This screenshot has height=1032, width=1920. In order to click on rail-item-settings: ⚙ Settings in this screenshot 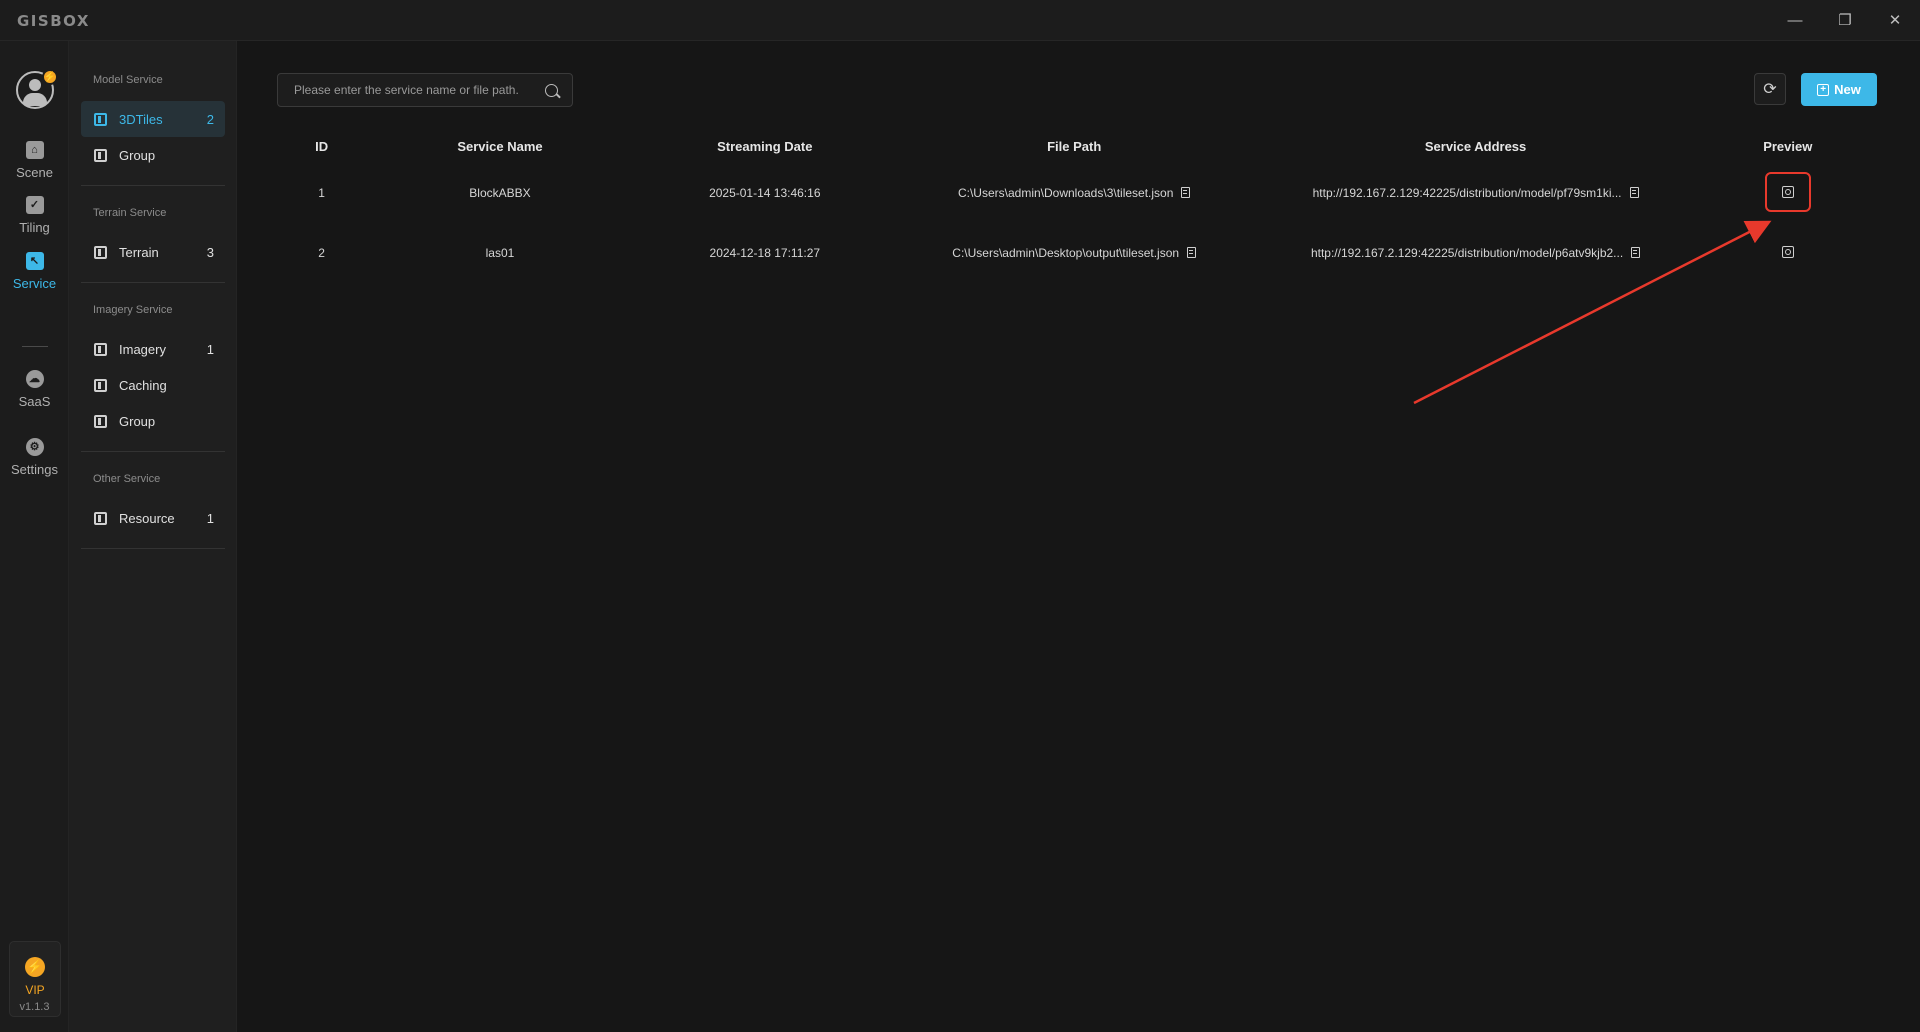, I will do `click(34, 457)`.